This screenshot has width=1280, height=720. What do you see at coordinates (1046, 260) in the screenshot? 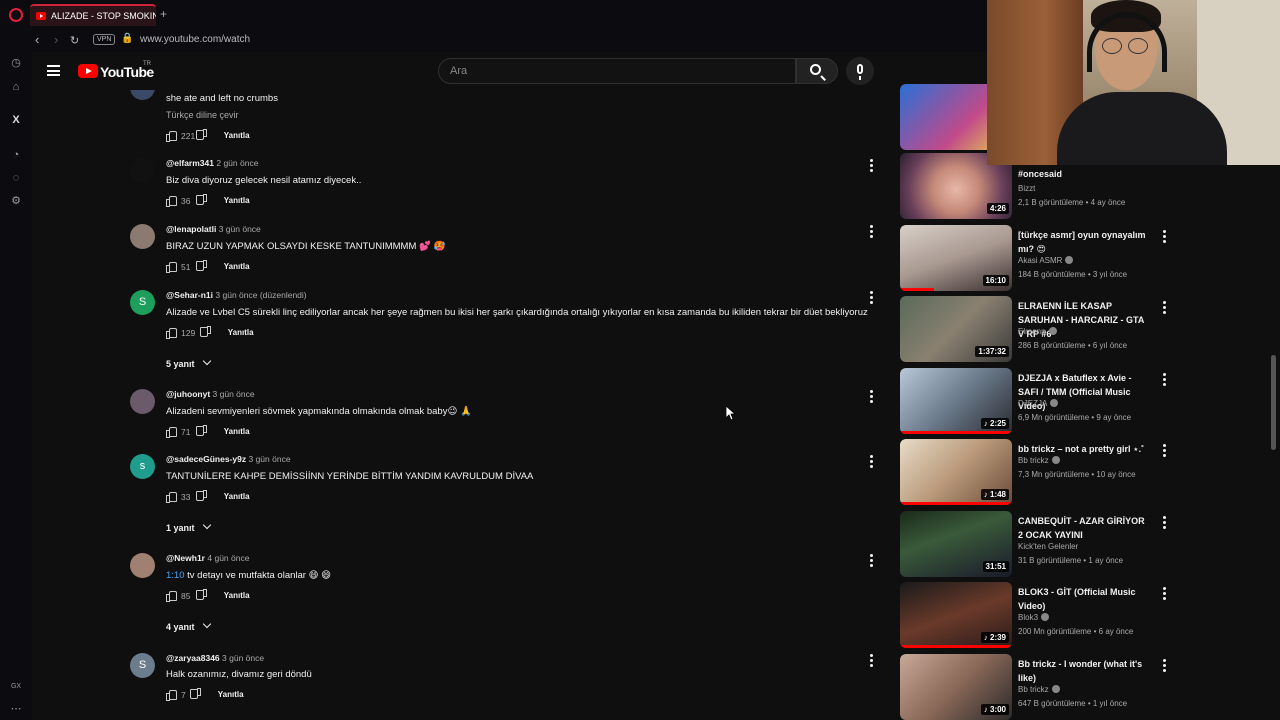
I see `channel-name: Akasi ASMR` at bounding box center [1046, 260].